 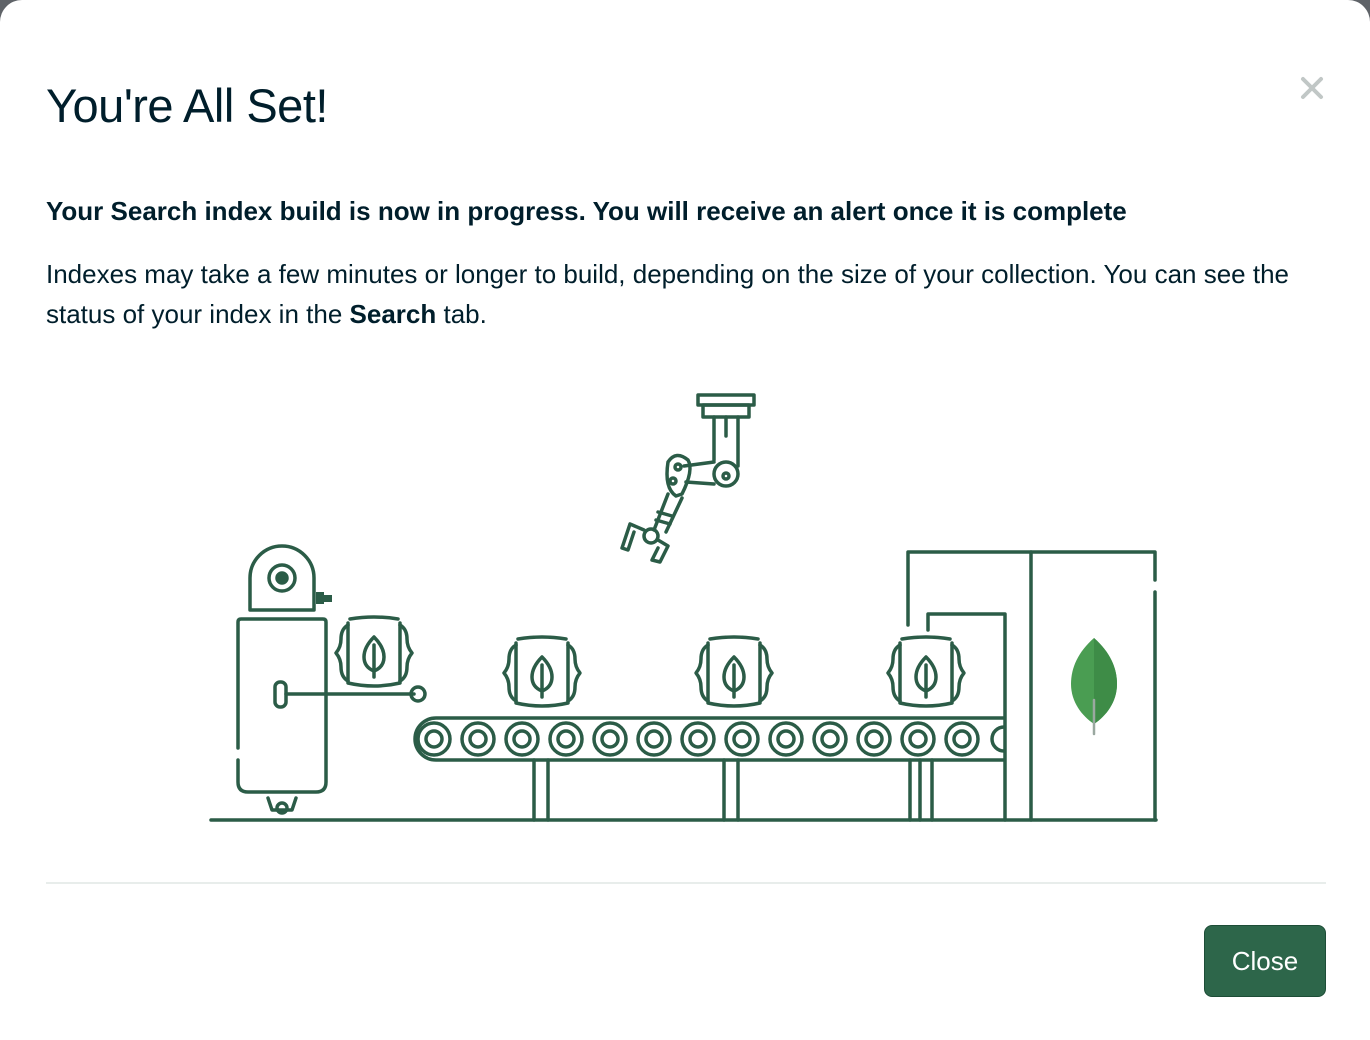 I want to click on search-tab-emphasis: Search, so click(x=393, y=314).